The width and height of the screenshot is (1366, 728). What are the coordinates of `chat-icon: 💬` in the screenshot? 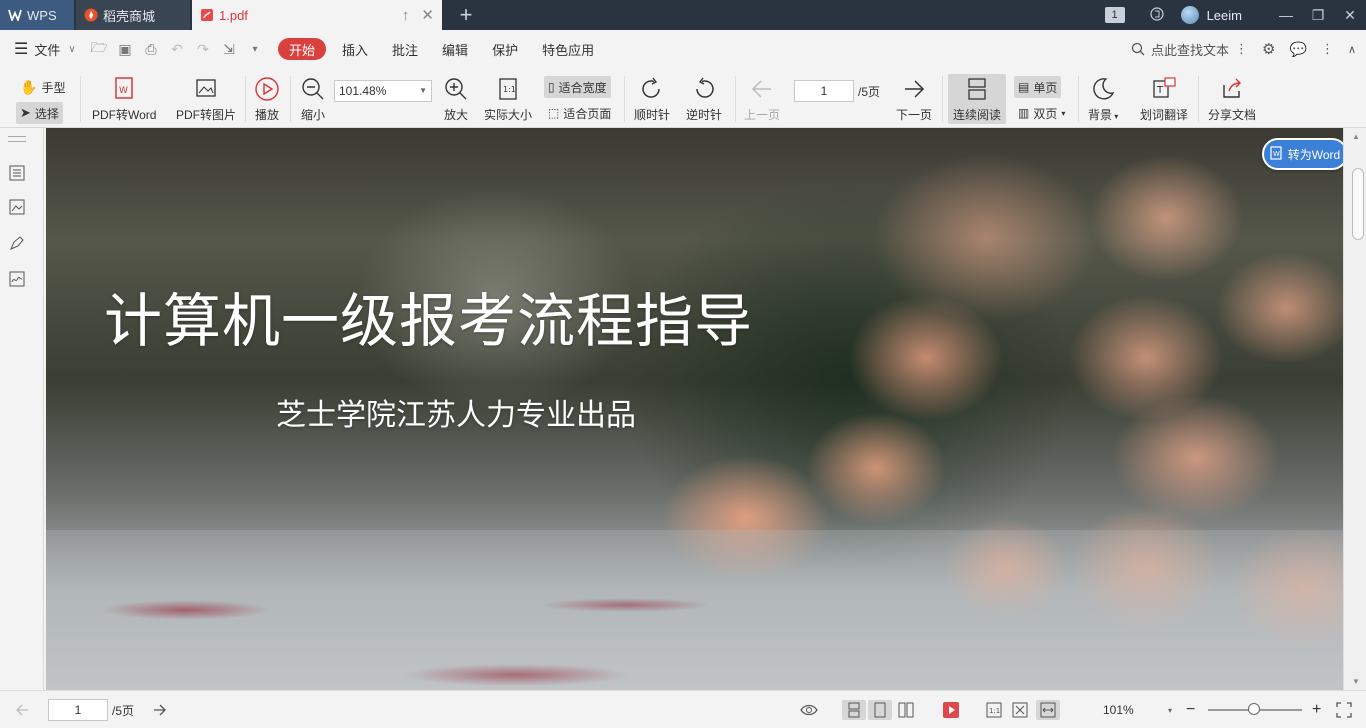 It's located at (1298, 49).